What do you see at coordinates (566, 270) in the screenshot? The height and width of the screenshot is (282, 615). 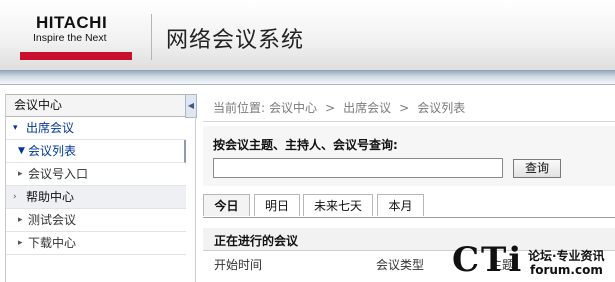 I see `watermark-line2: forum.com` at bounding box center [566, 270].